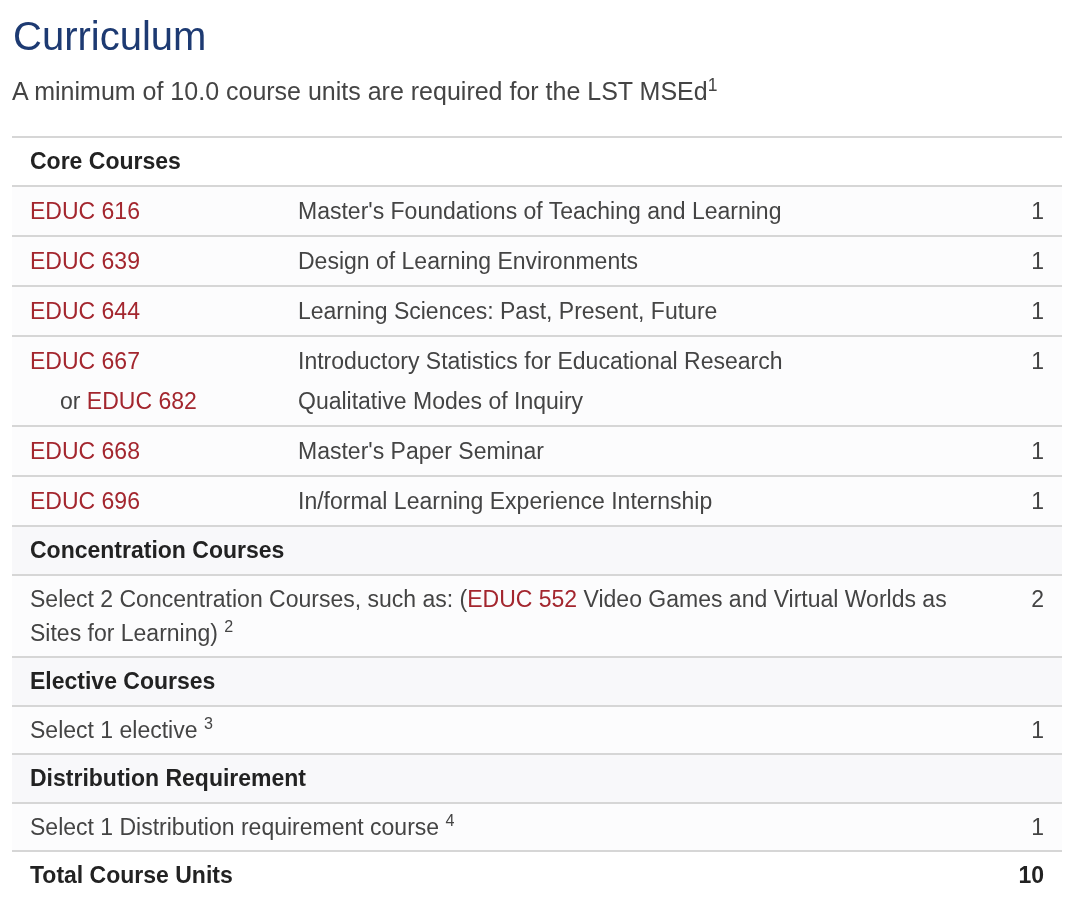 Image resolution: width=1080 pixels, height=916 pixels. I want to click on course-title: Introductory Statistics for Educational Research, so click(540, 361).